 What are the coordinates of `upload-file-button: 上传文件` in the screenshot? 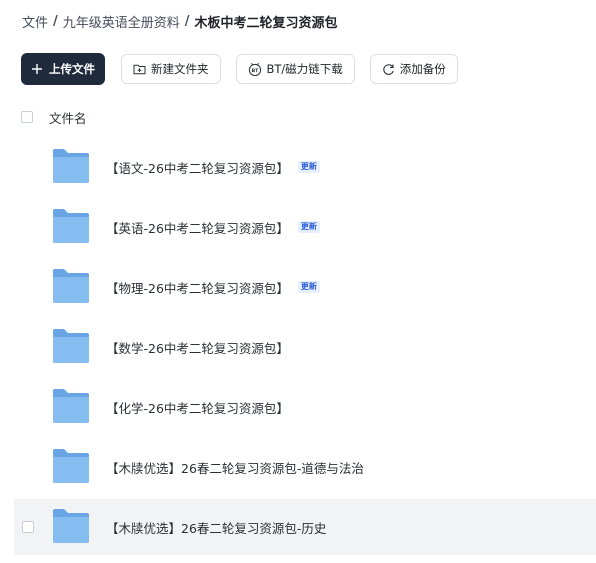 It's located at (63, 69).